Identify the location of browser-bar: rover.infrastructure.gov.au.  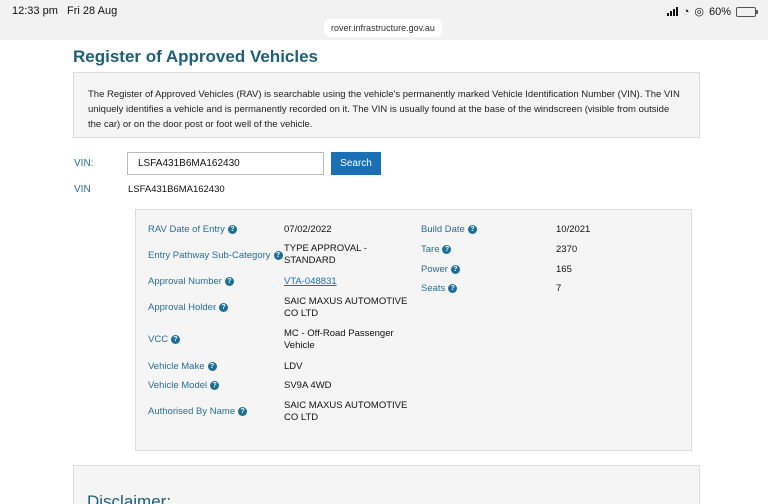
(384, 29).